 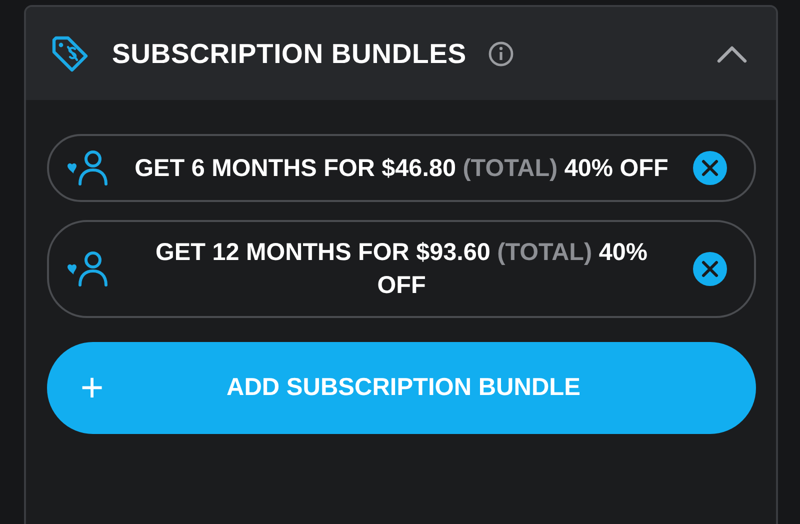 I want to click on bundle-text: GET 6 MONTHS FOR $46.80 (TOTAL) 40% OFF, so click(x=402, y=169).